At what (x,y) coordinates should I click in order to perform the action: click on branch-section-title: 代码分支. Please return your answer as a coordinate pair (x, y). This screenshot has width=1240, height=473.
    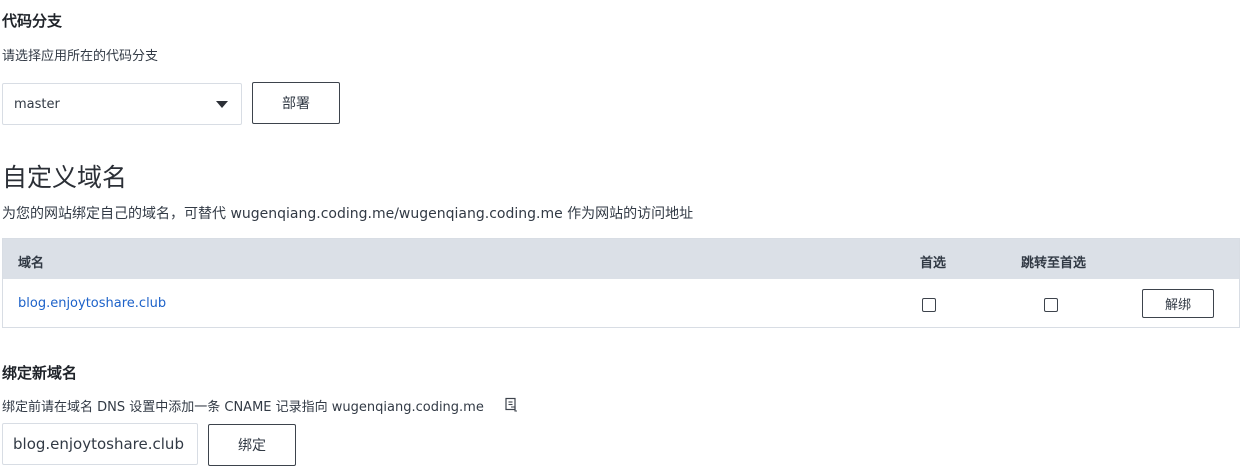
    Looking at the image, I should click on (32, 21).